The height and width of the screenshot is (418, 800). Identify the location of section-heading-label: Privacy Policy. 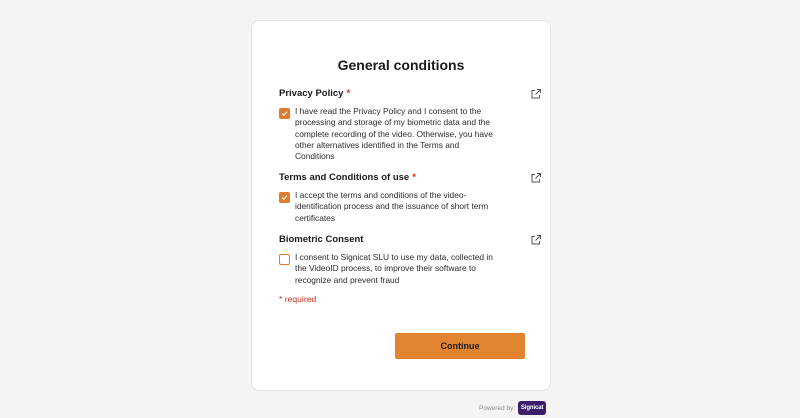
(311, 93).